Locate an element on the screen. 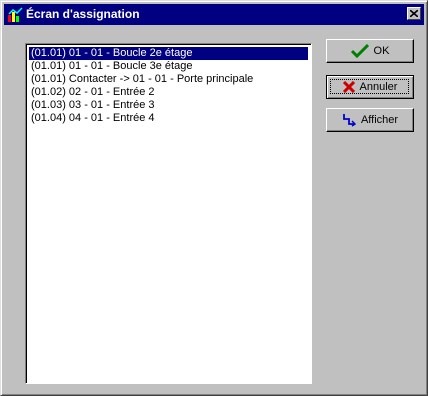 The width and height of the screenshot is (428, 396). window-title: Écran d'assignation is located at coordinates (83, 14).